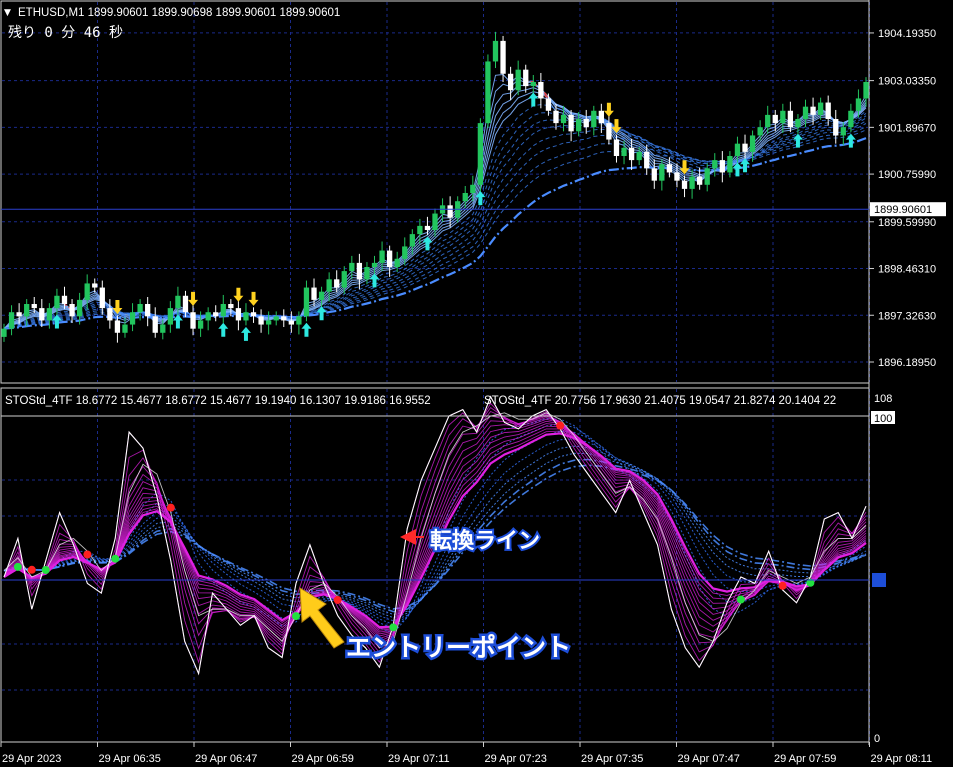 Image resolution: width=953 pixels, height=767 pixels. Describe the element at coordinates (65, 33) in the screenshot. I see `bar-countdown: 残り 0 分 46 秒` at that location.